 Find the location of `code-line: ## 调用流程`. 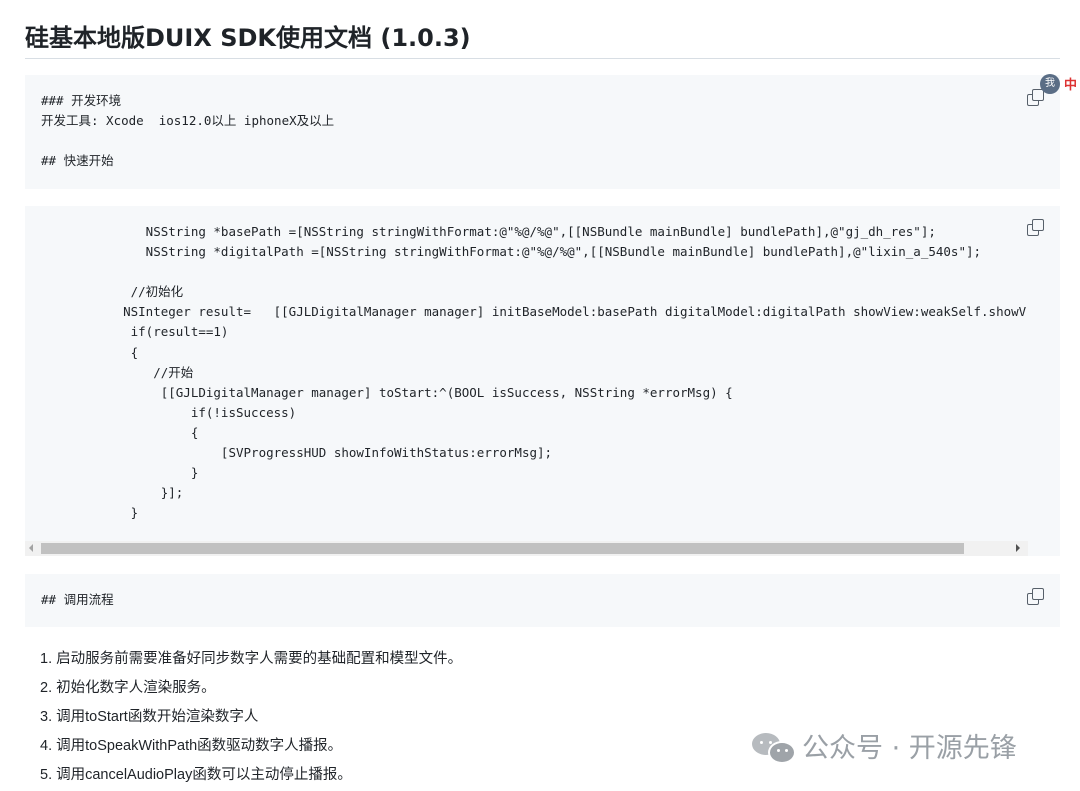

code-line: ## 调用流程 is located at coordinates (77, 599).